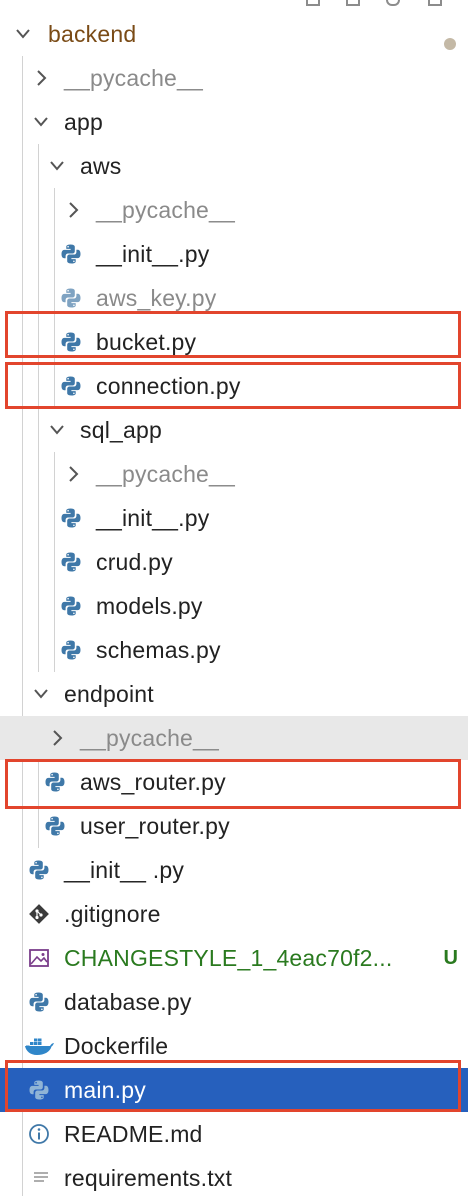 The width and height of the screenshot is (468, 1200). Describe the element at coordinates (134, 562) in the screenshot. I see `file-label: crud.py` at that location.